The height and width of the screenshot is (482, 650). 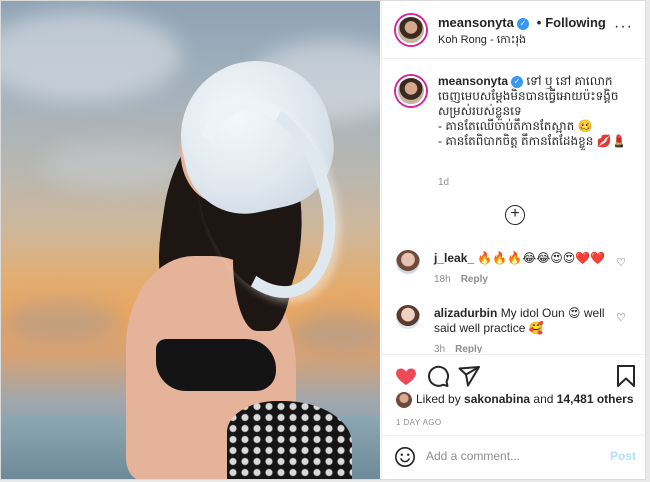 I want to click on comment-composer: Post, so click(x=513, y=457).